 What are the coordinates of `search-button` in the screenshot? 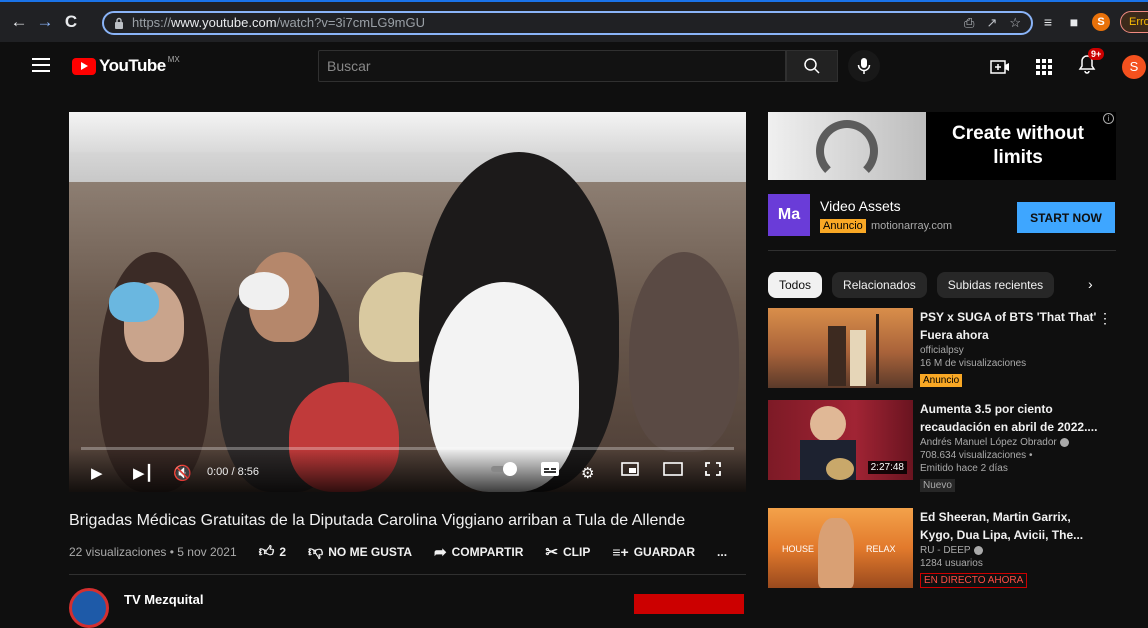 It's located at (812, 66).